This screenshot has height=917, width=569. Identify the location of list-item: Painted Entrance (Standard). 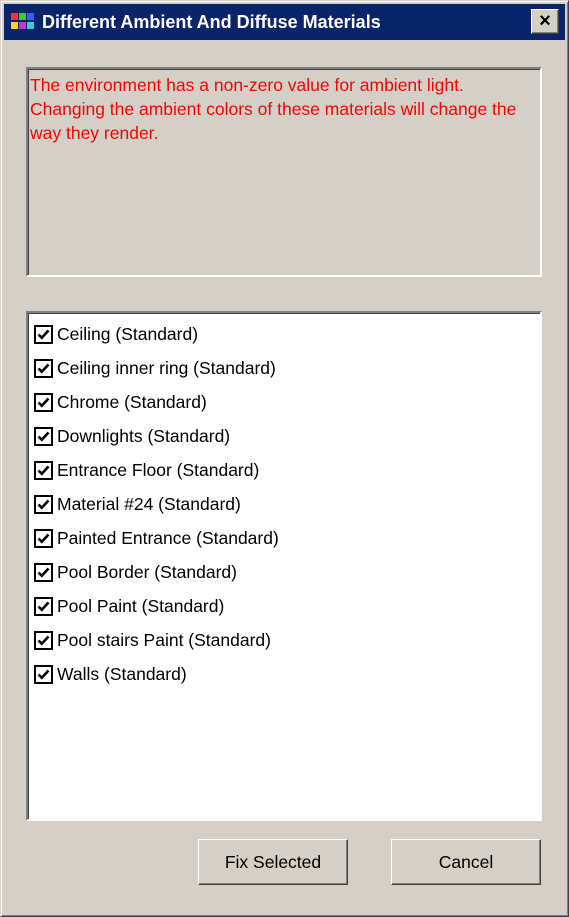
(287, 538).